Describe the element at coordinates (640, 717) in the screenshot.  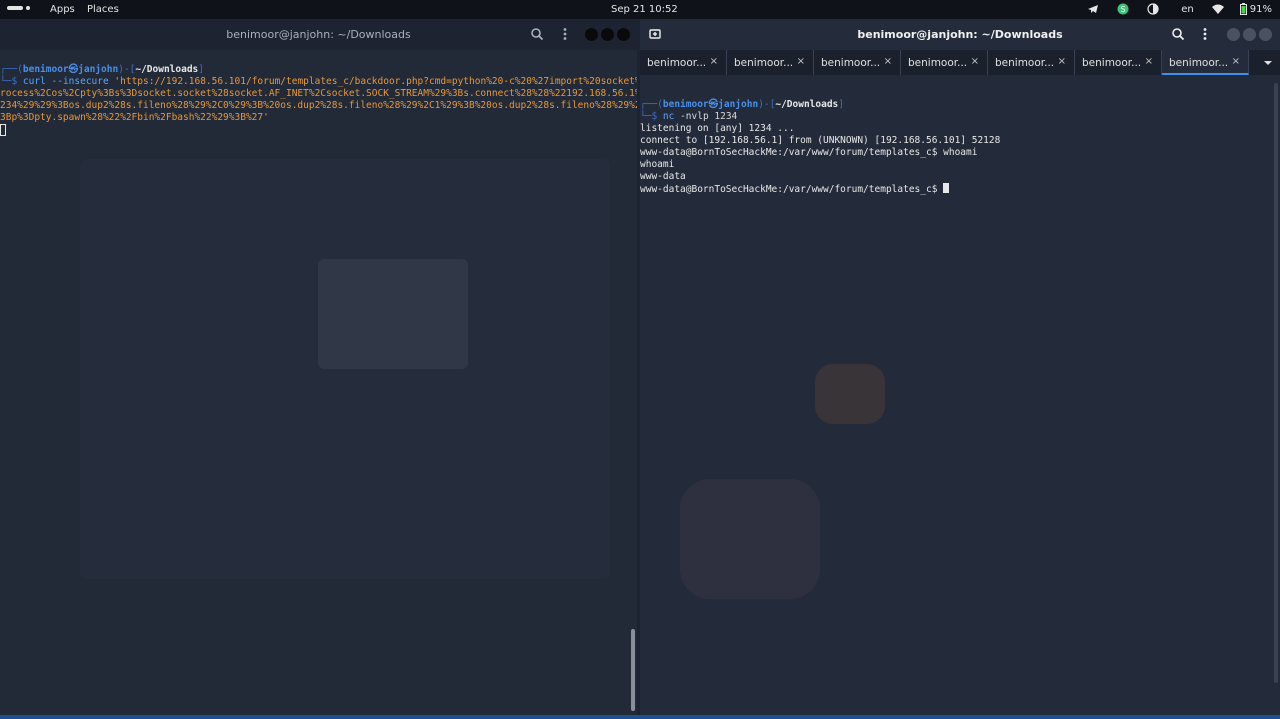
I see `bottom-edge-bar` at that location.